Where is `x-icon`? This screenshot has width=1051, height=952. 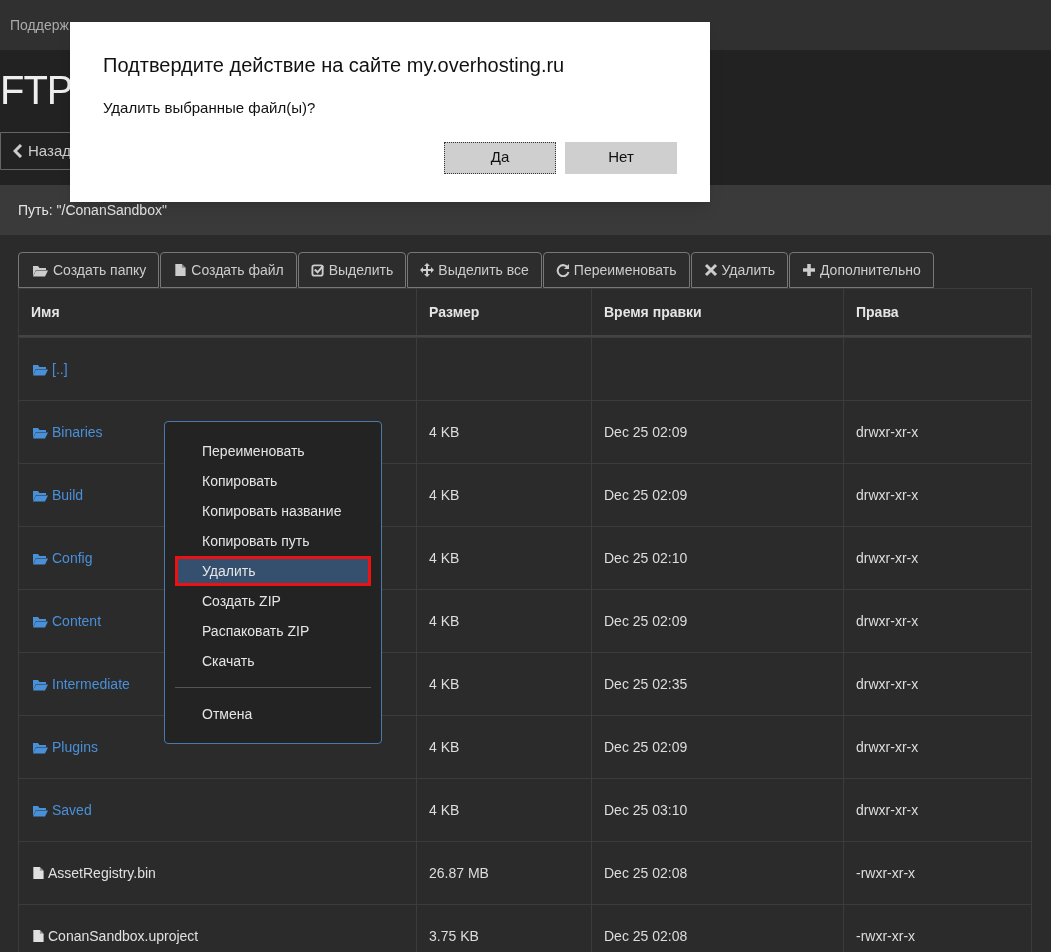
x-icon is located at coordinates (710, 270).